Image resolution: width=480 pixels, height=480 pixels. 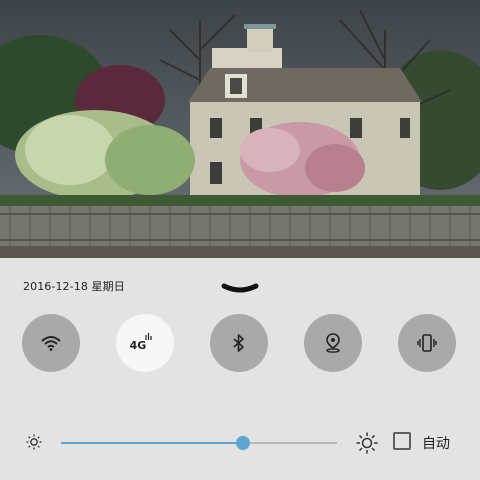 What do you see at coordinates (402, 441) in the screenshot?
I see `auto-brightness-checkbox` at bounding box center [402, 441].